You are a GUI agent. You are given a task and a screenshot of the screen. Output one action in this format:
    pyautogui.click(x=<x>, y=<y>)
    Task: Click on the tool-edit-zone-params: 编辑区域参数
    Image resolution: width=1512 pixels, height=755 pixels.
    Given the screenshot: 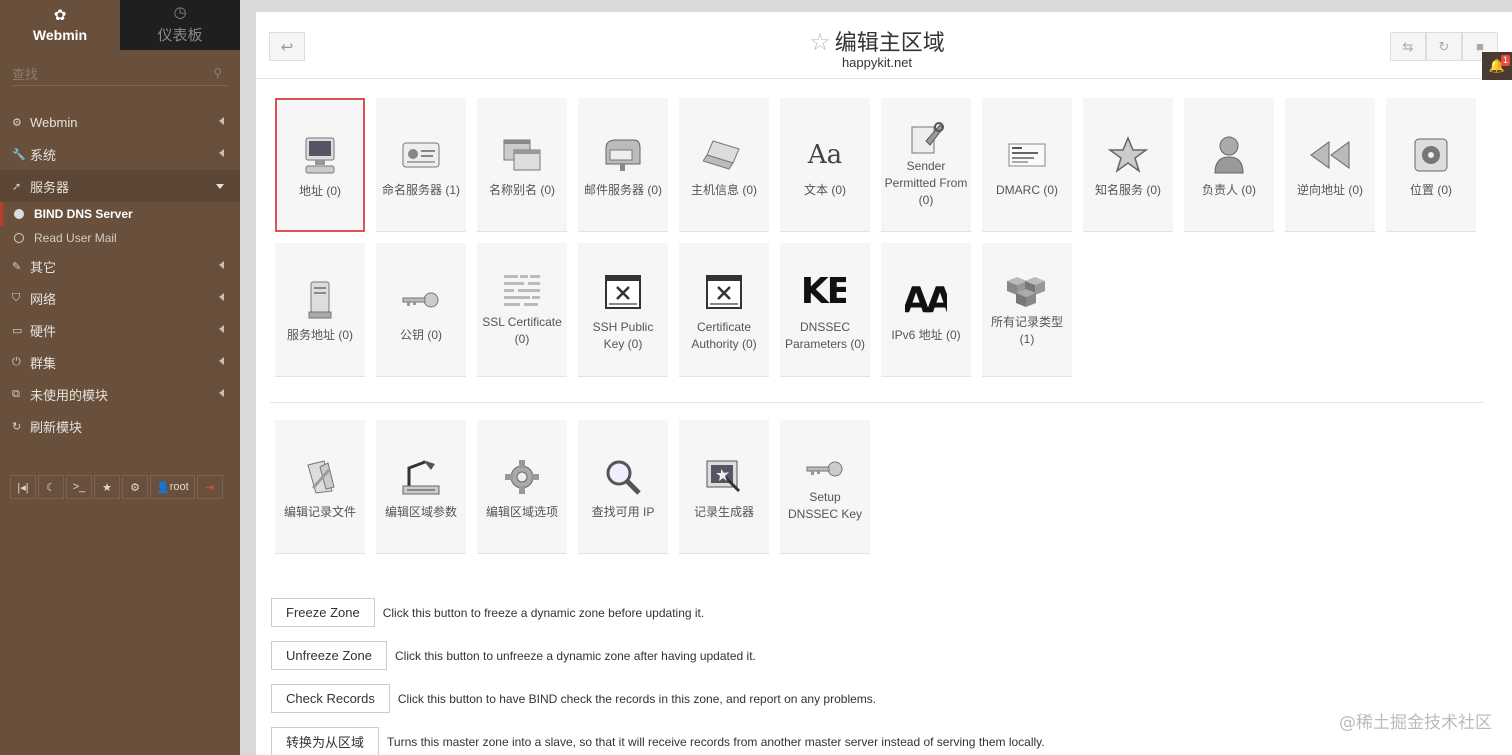 What is the action you would take?
    pyautogui.click(x=421, y=487)
    